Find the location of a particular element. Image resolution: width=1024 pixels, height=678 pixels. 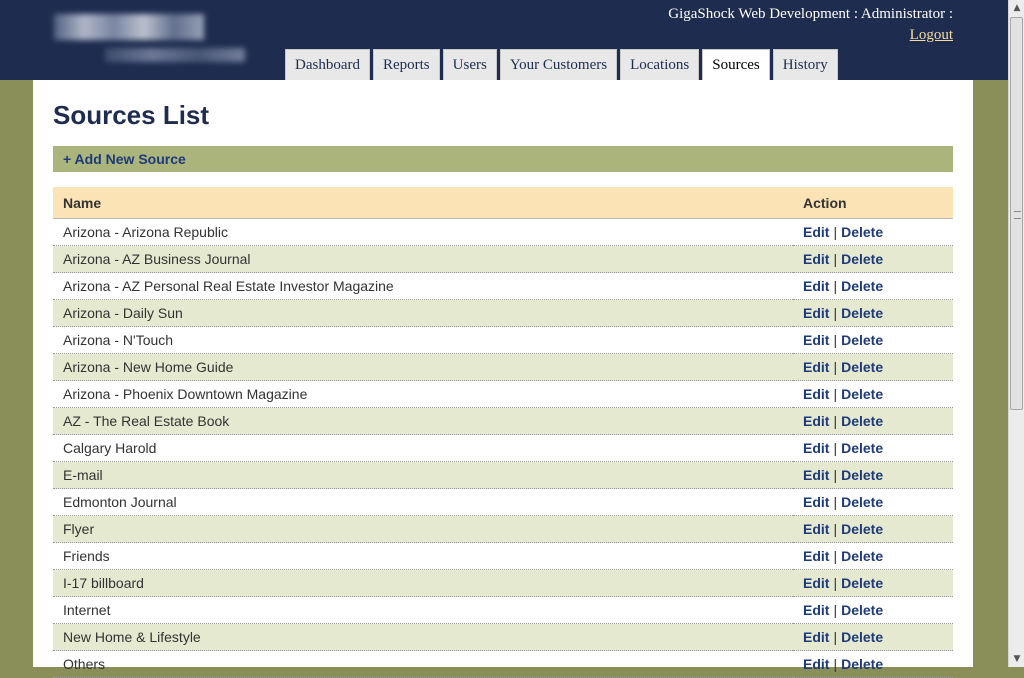

tab-history: History is located at coordinates (805, 64).